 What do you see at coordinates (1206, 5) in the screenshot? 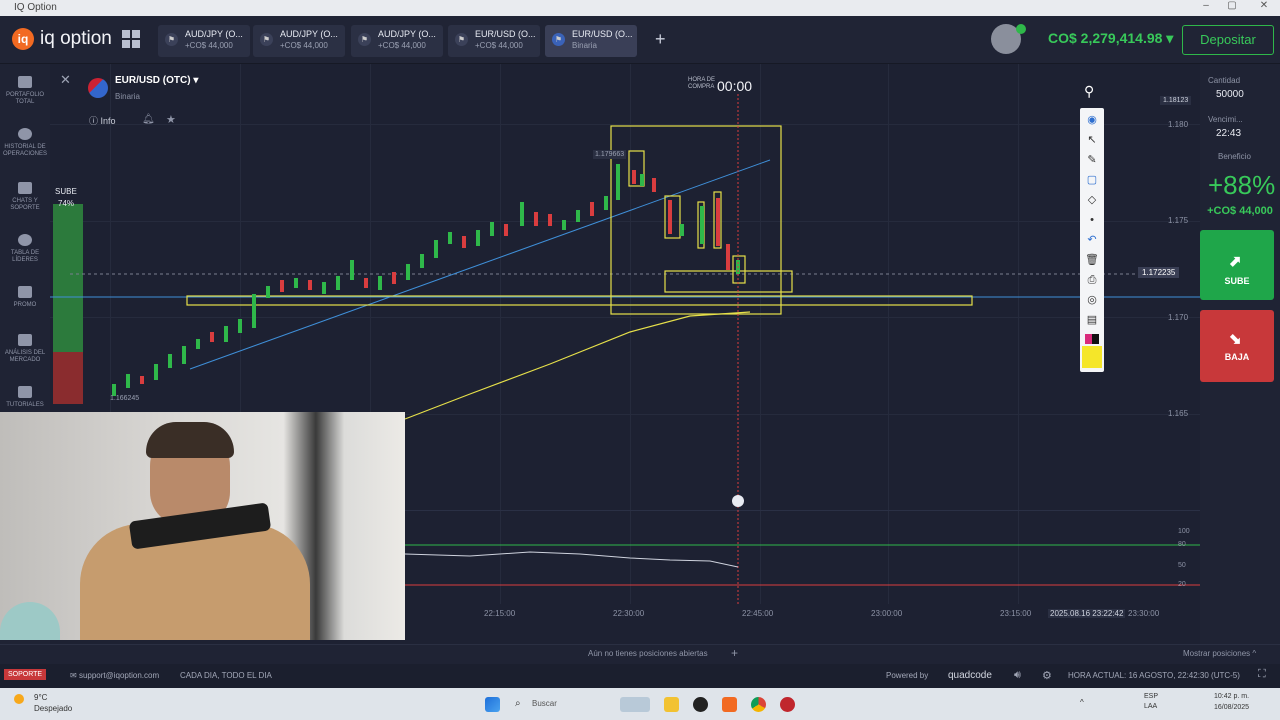
I see `minimize-button: –` at bounding box center [1206, 5].